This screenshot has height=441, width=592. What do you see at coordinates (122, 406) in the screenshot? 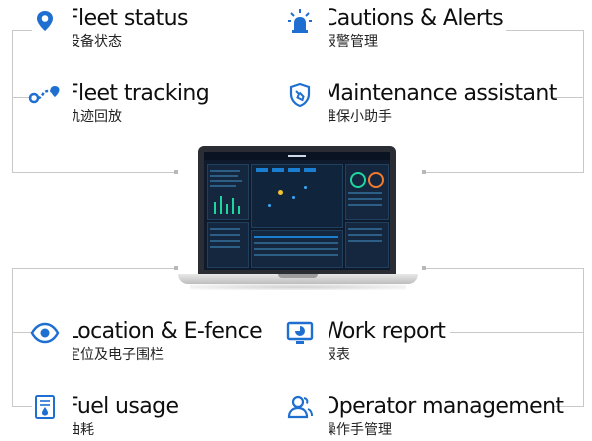
I see `feature-title: Fuel usage` at bounding box center [122, 406].